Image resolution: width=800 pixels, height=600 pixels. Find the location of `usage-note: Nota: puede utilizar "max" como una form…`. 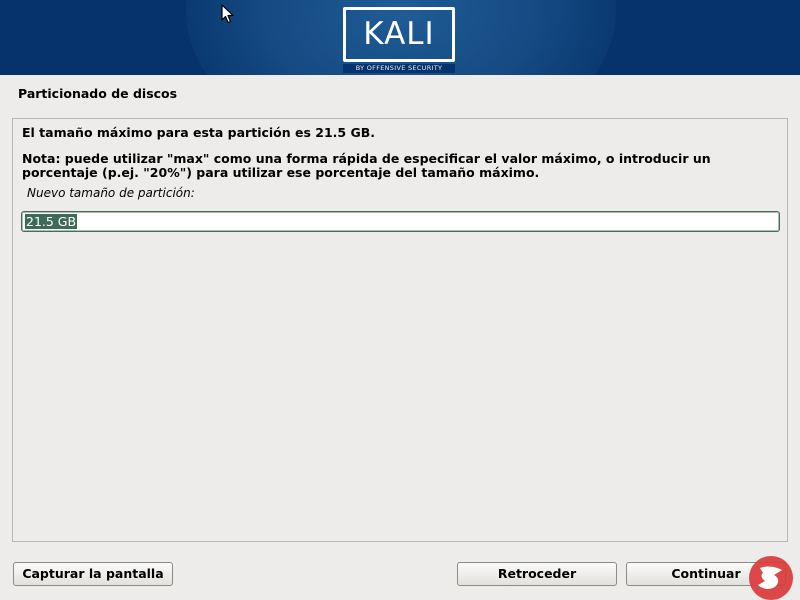

usage-note: Nota: puede utilizar "max" como una form… is located at coordinates (366, 165).